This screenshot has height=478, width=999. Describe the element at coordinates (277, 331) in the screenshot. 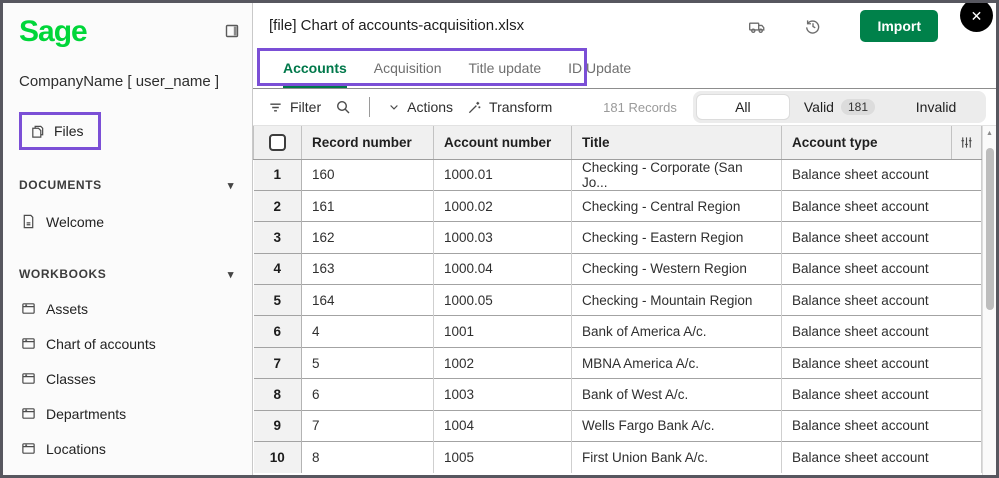

I see `row-number: 6` at that location.